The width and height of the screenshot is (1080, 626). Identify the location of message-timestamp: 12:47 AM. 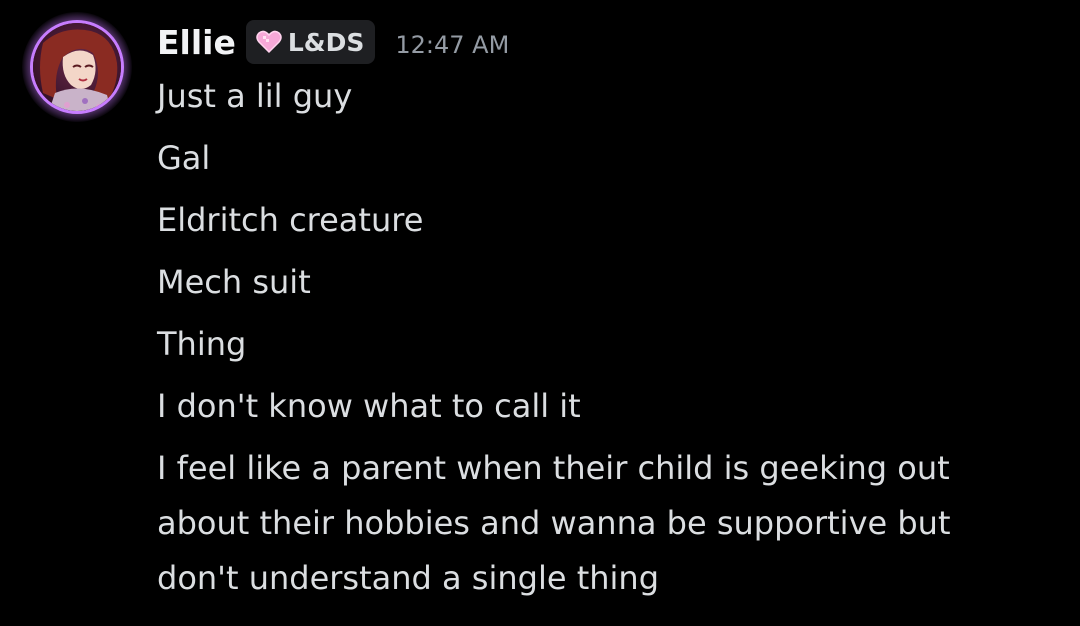
(452, 45).